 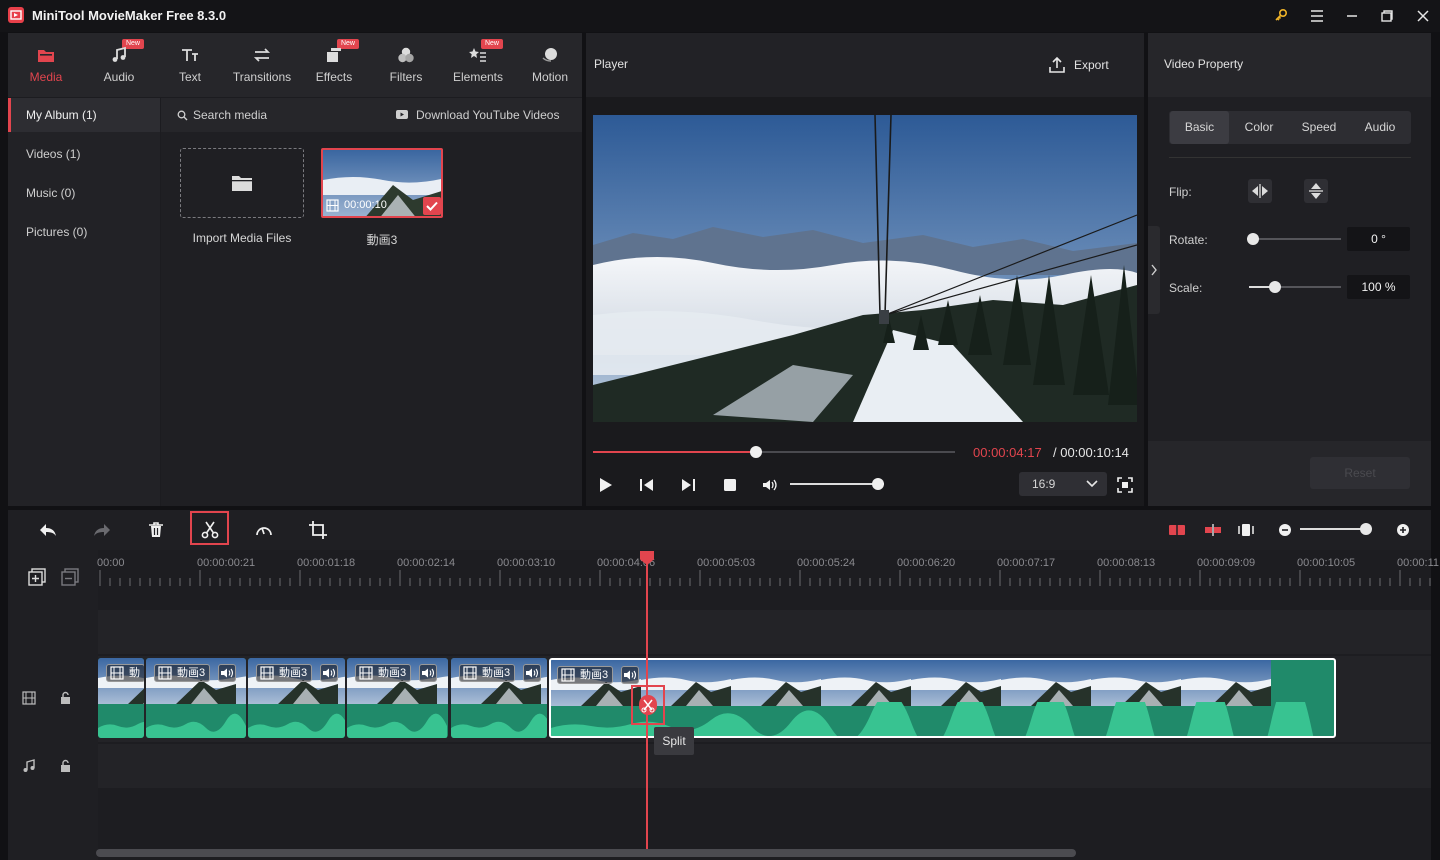 I want to click on volume-button, so click(x=770, y=485).